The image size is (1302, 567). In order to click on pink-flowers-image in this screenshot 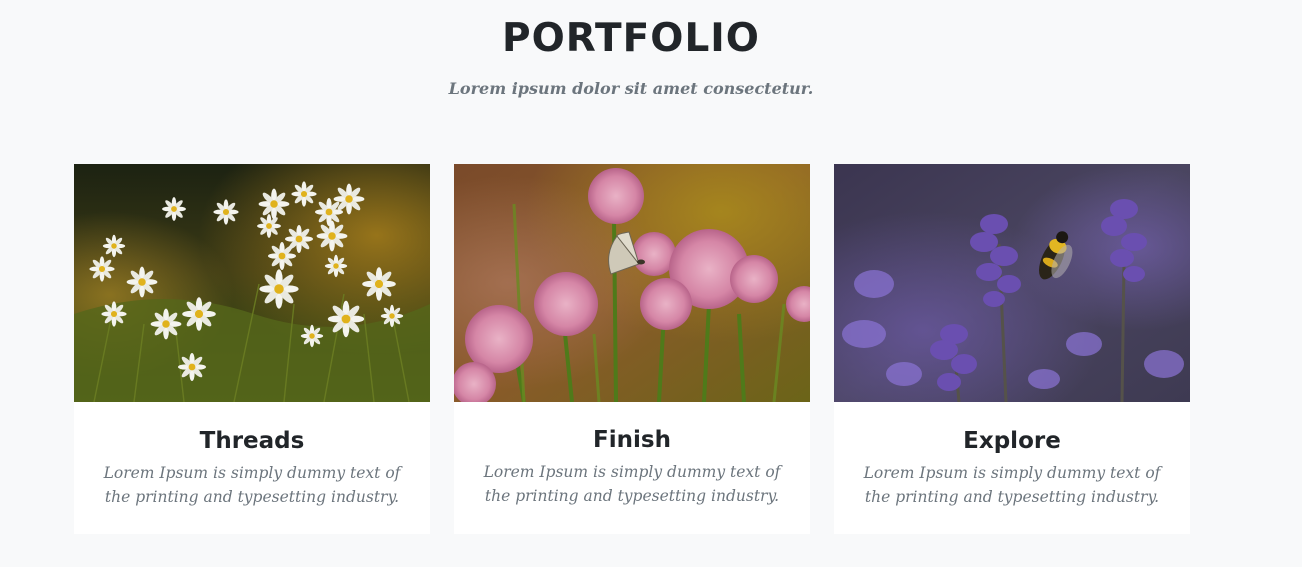, I will do `click(632, 283)`.